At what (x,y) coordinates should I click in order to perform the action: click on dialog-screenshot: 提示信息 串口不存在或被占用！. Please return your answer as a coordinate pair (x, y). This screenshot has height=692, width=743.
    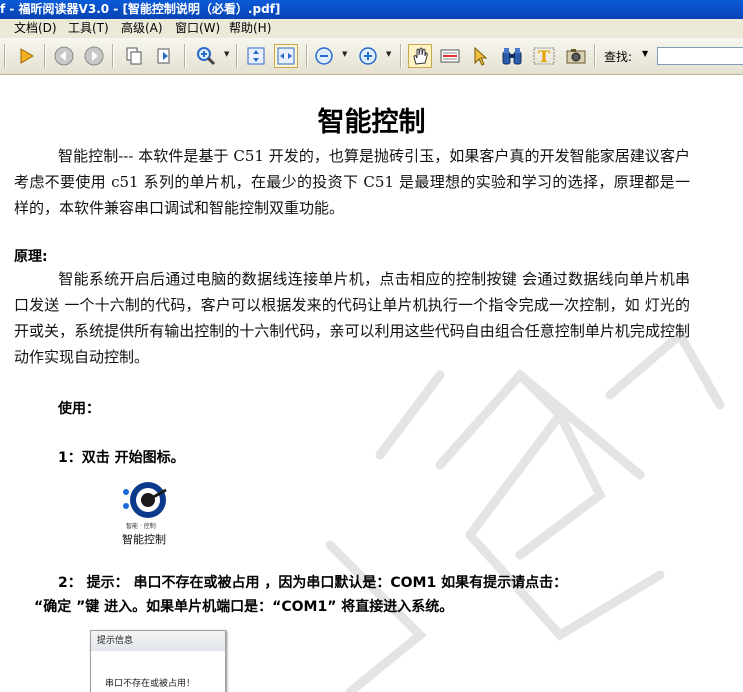
    Looking at the image, I should click on (158, 661).